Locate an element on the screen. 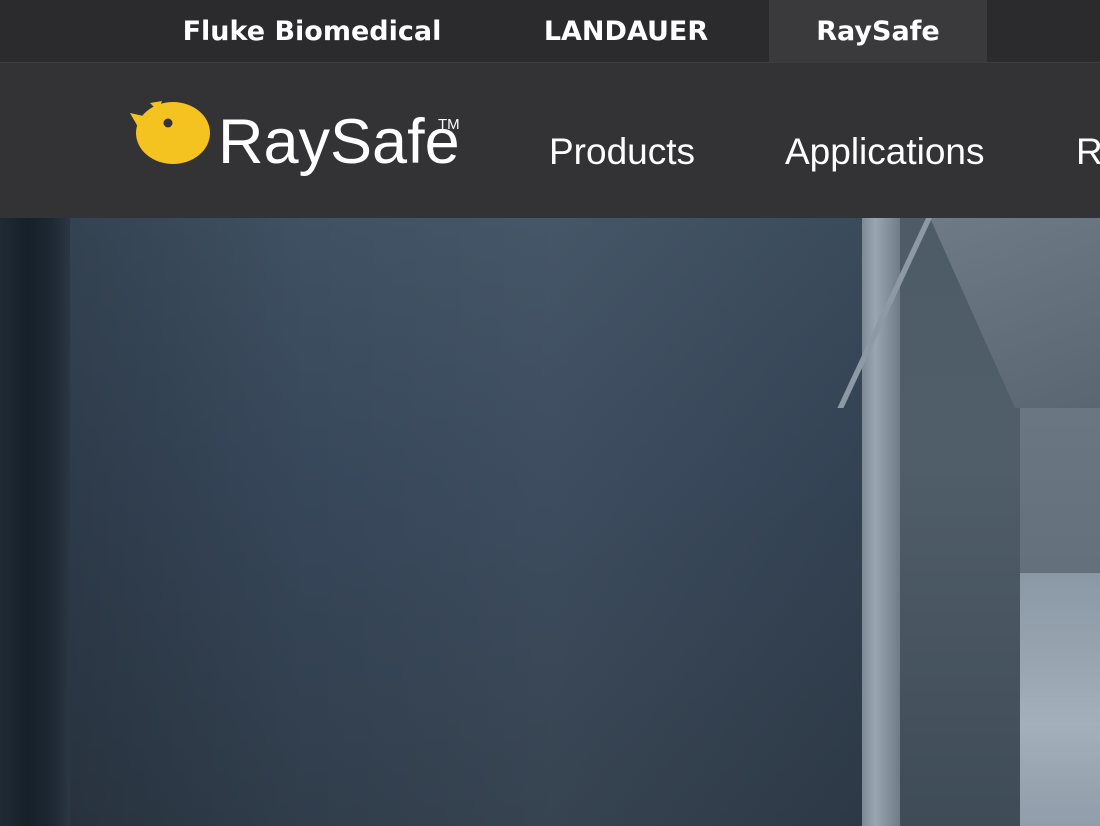 This screenshot has width=1100, height=826. chick-icon is located at coordinates (170, 132).